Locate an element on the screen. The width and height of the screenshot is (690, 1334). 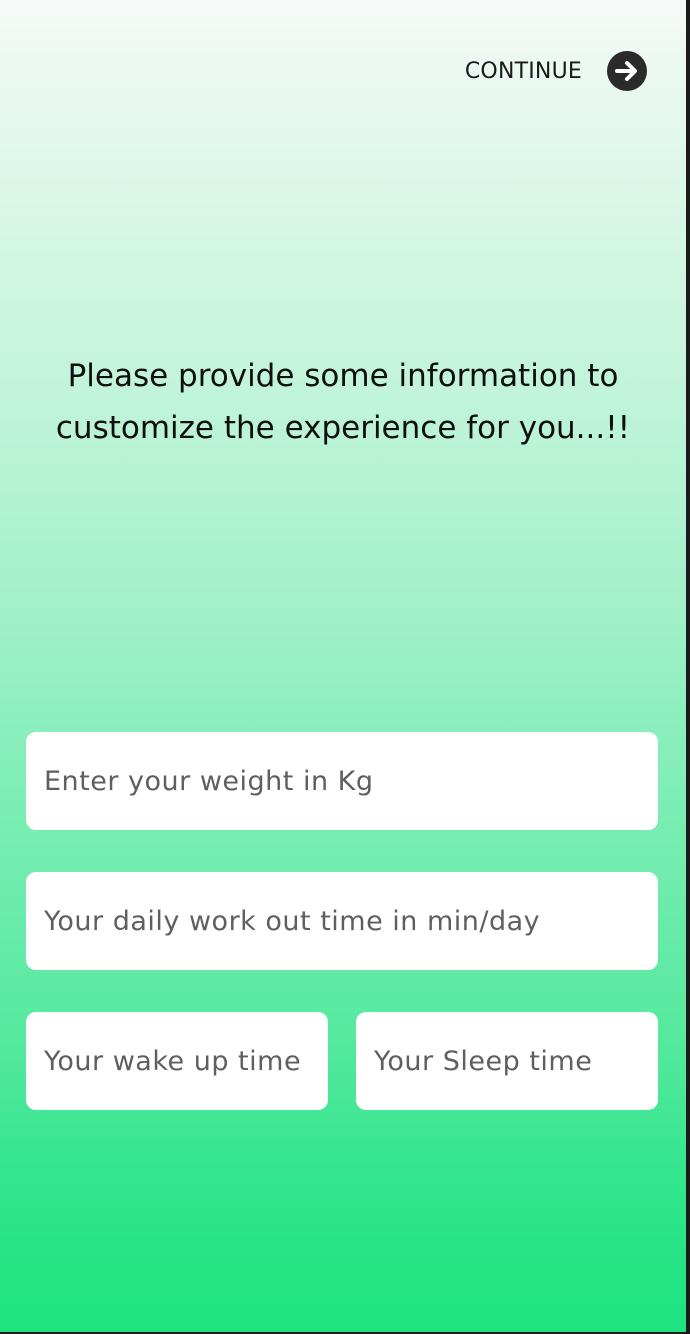
screen-edge-right is located at coordinates (688, 667).